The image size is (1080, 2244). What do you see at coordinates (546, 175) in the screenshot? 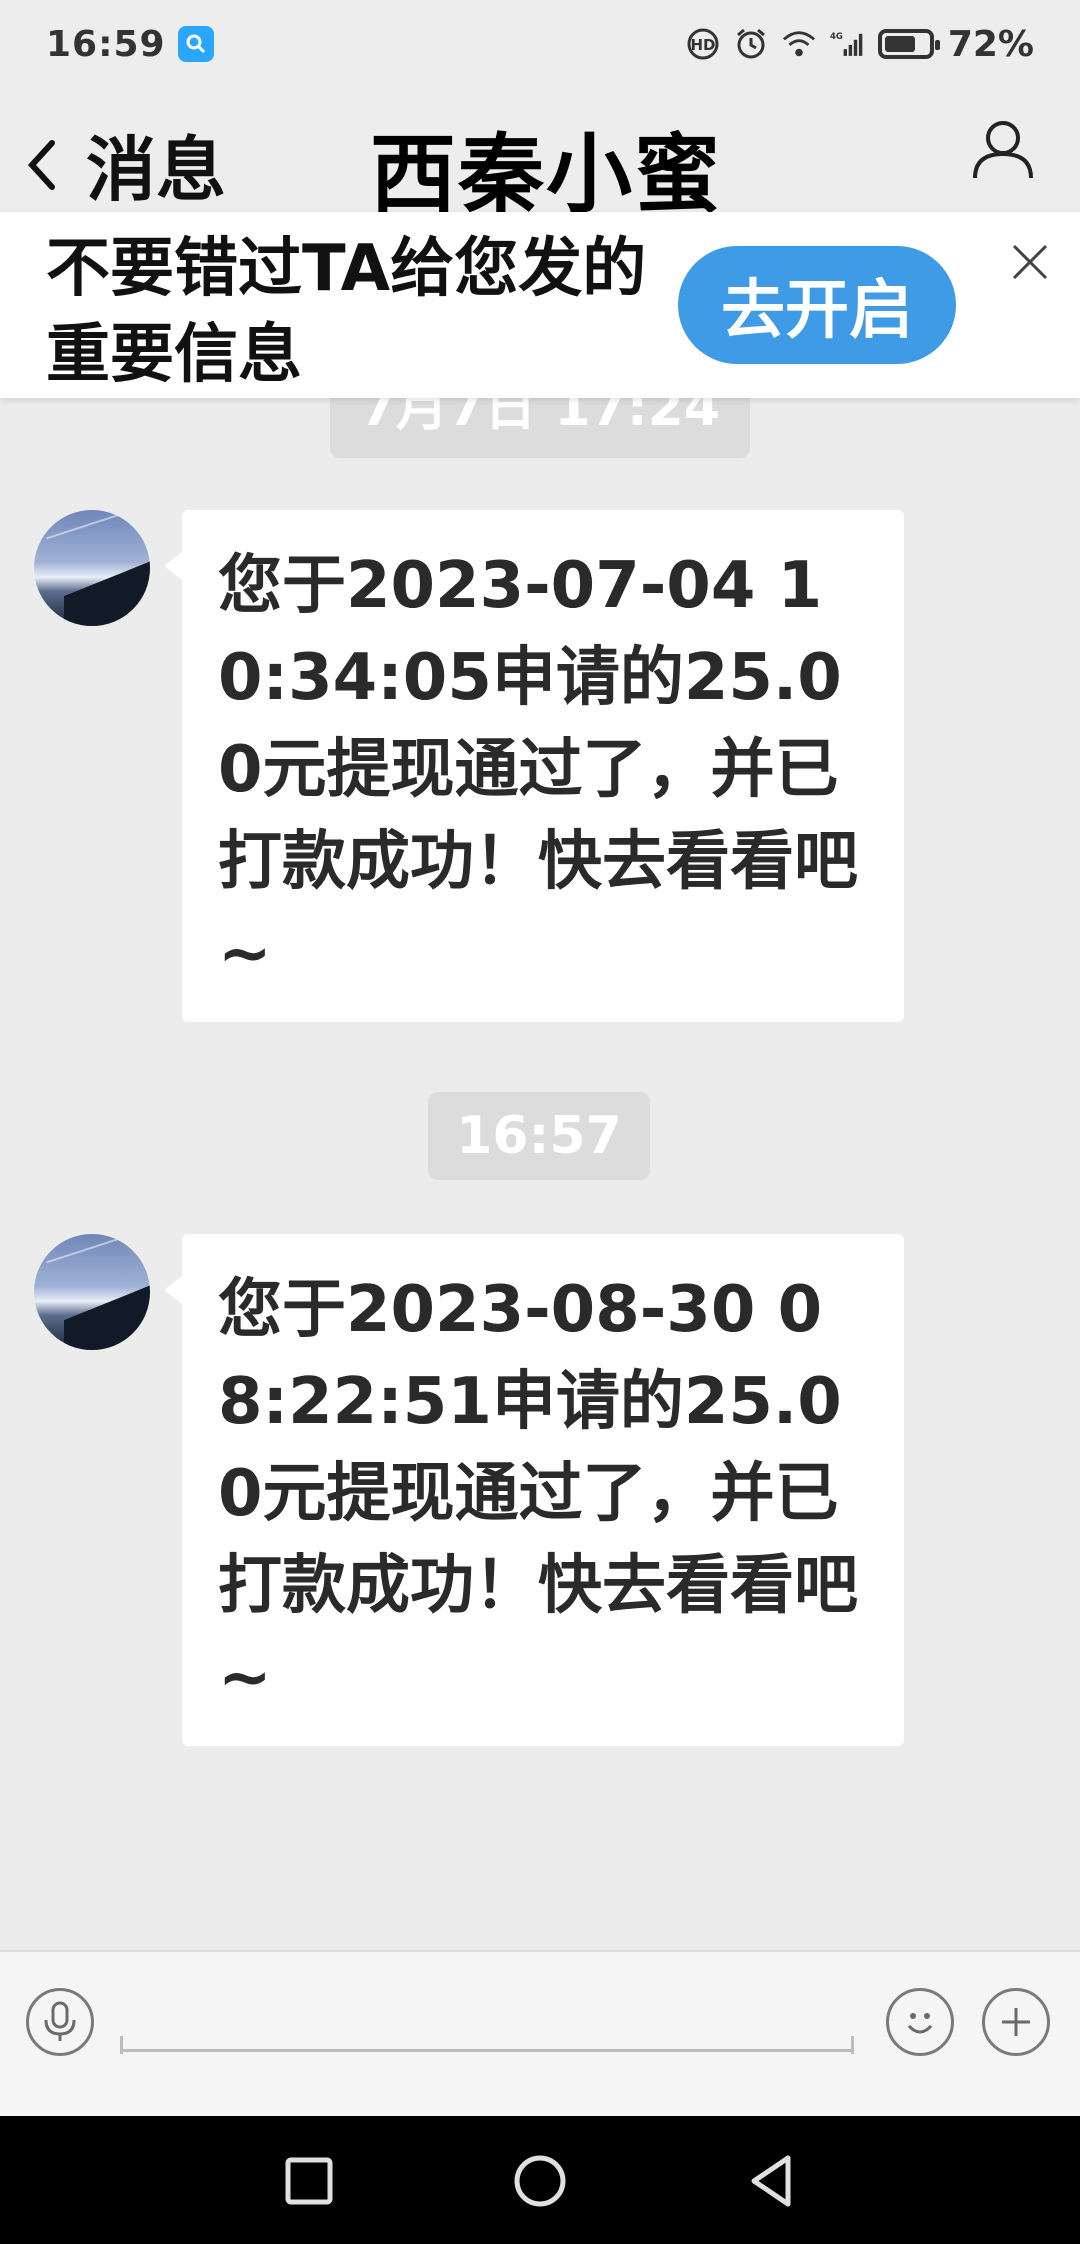
I see `page-title: 西秦小蜜` at bounding box center [546, 175].